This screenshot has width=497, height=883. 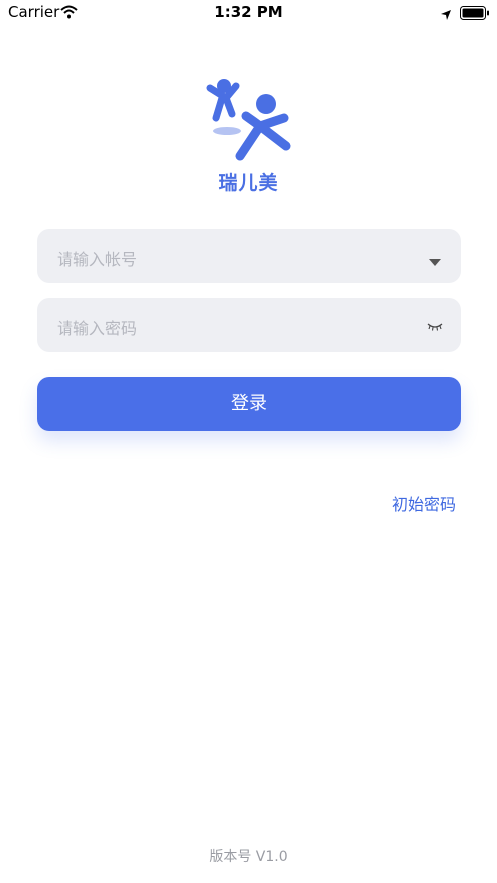 What do you see at coordinates (435, 261) in the screenshot?
I see `caret-down-icon` at bounding box center [435, 261].